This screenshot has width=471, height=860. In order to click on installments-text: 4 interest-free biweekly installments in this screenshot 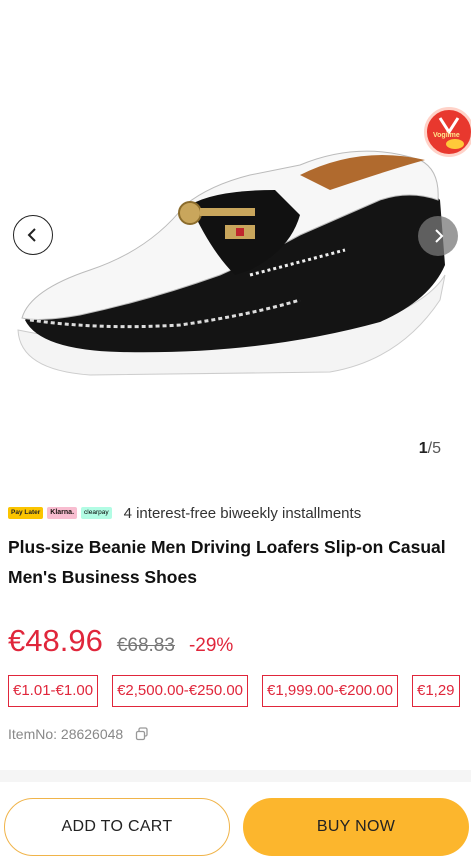, I will do `click(242, 513)`.